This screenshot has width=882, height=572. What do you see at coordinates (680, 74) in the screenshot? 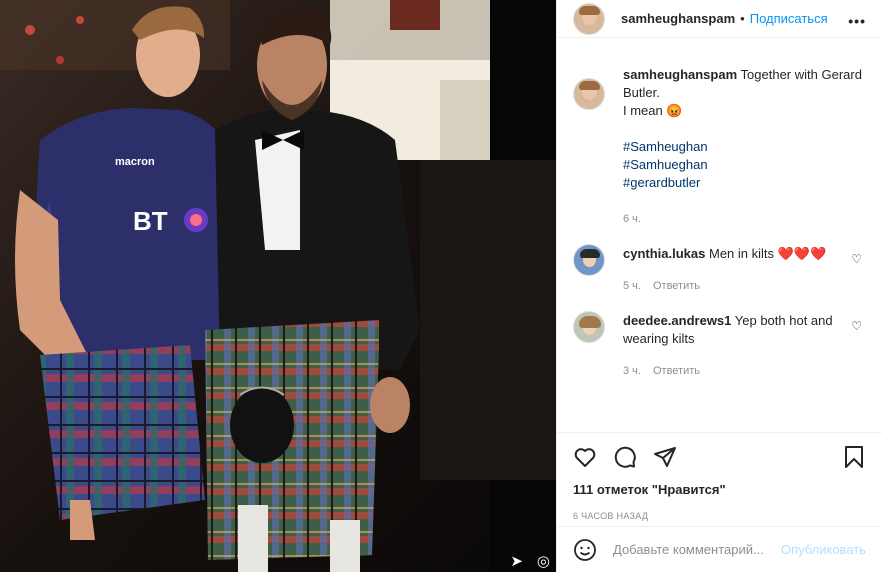
I see `caption-username: samheughanspam` at bounding box center [680, 74].